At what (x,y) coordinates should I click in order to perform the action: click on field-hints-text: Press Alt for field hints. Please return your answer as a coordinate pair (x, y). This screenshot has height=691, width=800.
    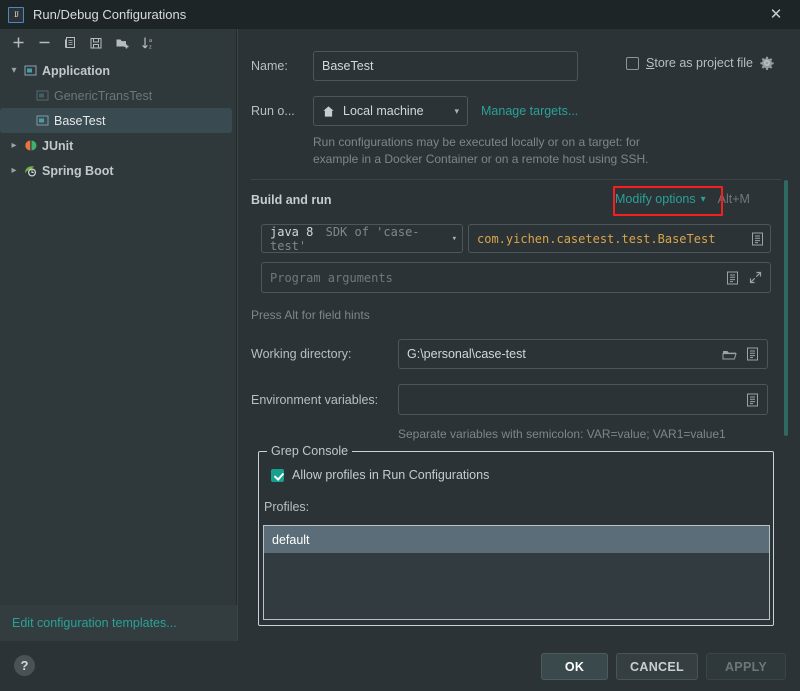
    Looking at the image, I should click on (310, 315).